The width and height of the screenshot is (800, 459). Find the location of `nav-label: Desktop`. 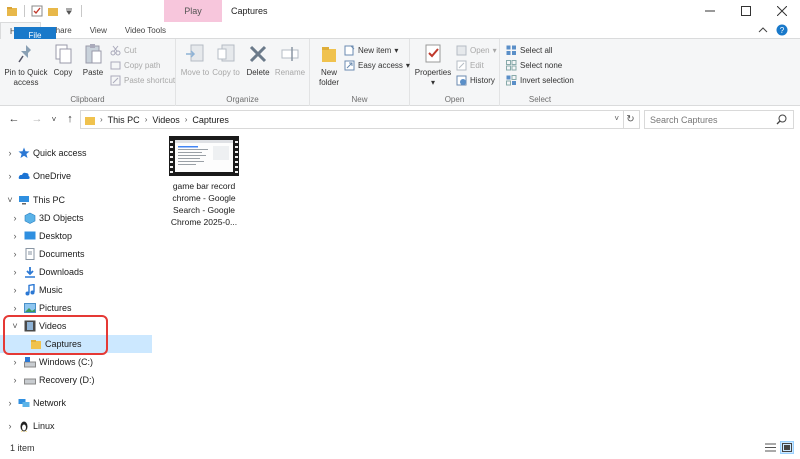

nav-label: Desktop is located at coordinates (56, 236).